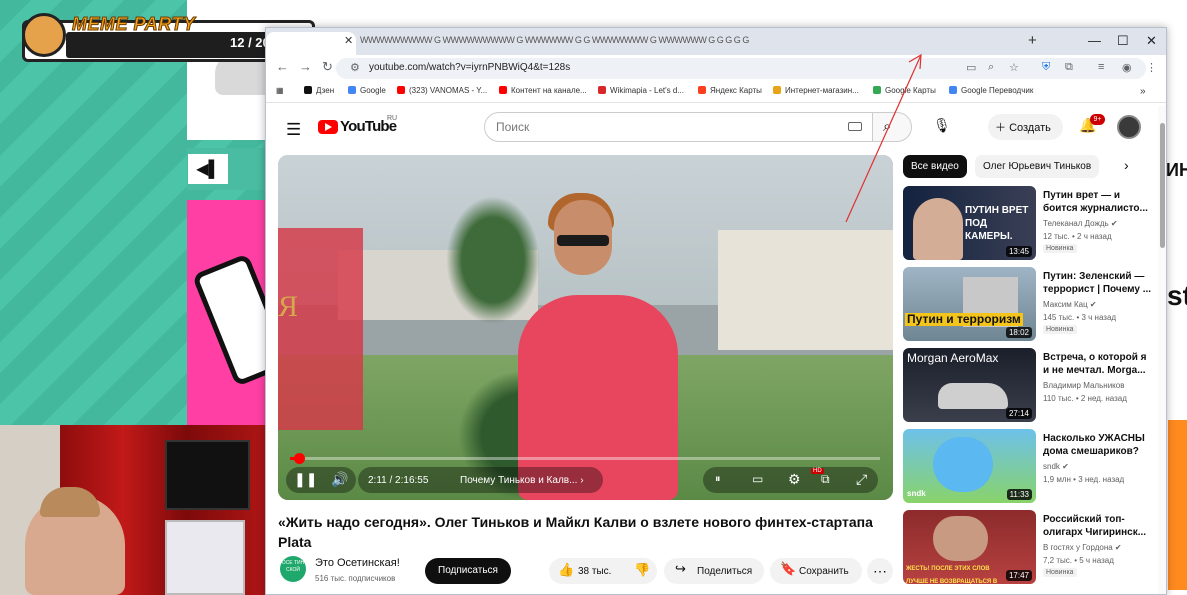  What do you see at coordinates (679, 127) in the screenshot?
I see `search-input` at bounding box center [679, 127].